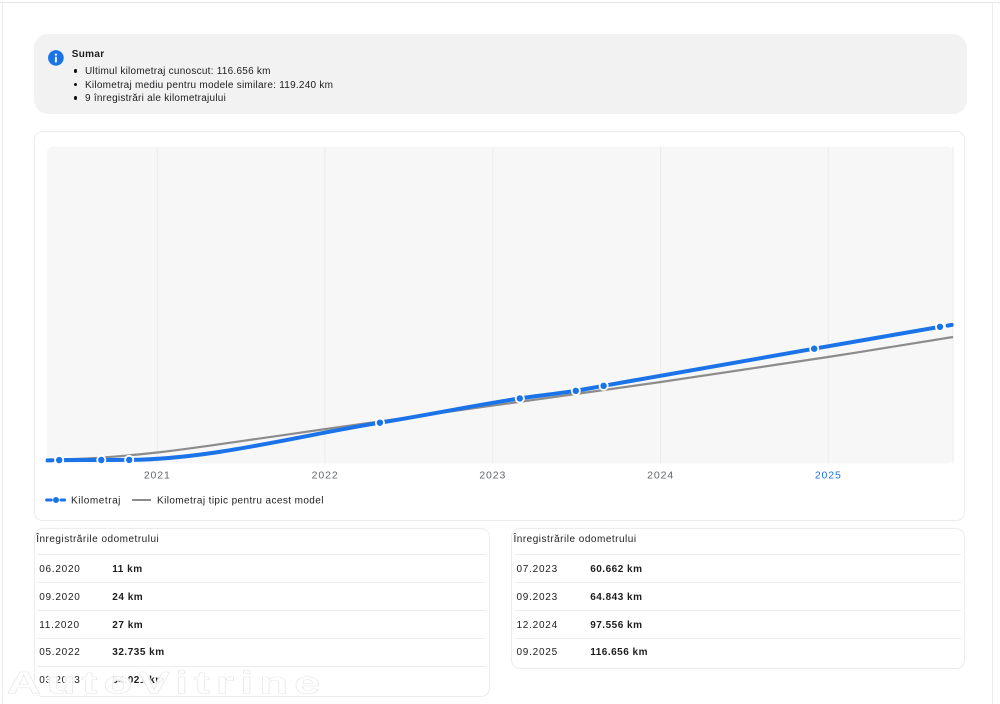 The height and width of the screenshot is (704, 1000). Describe the element at coordinates (157, 475) in the screenshot. I see `svg-text: 2021` at that location.